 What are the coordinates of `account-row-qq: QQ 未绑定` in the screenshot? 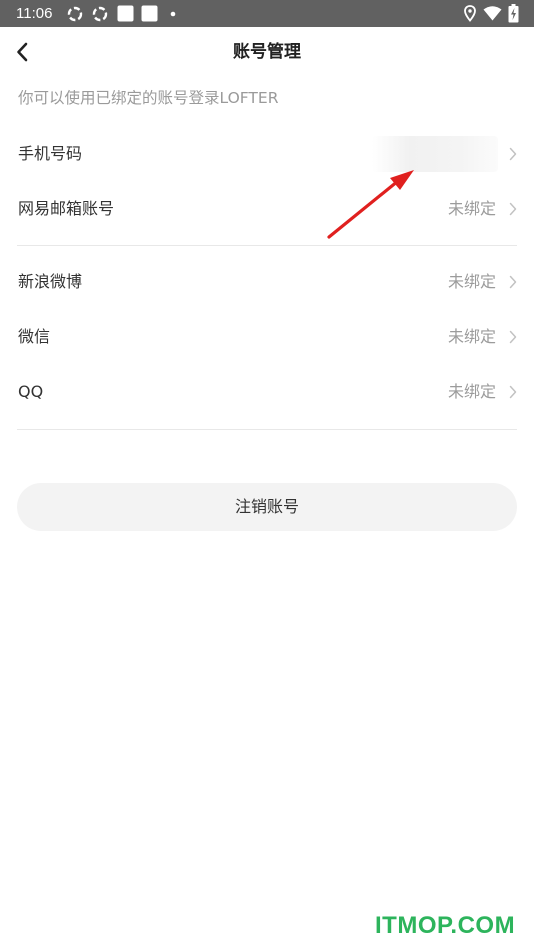 It's located at (267, 392).